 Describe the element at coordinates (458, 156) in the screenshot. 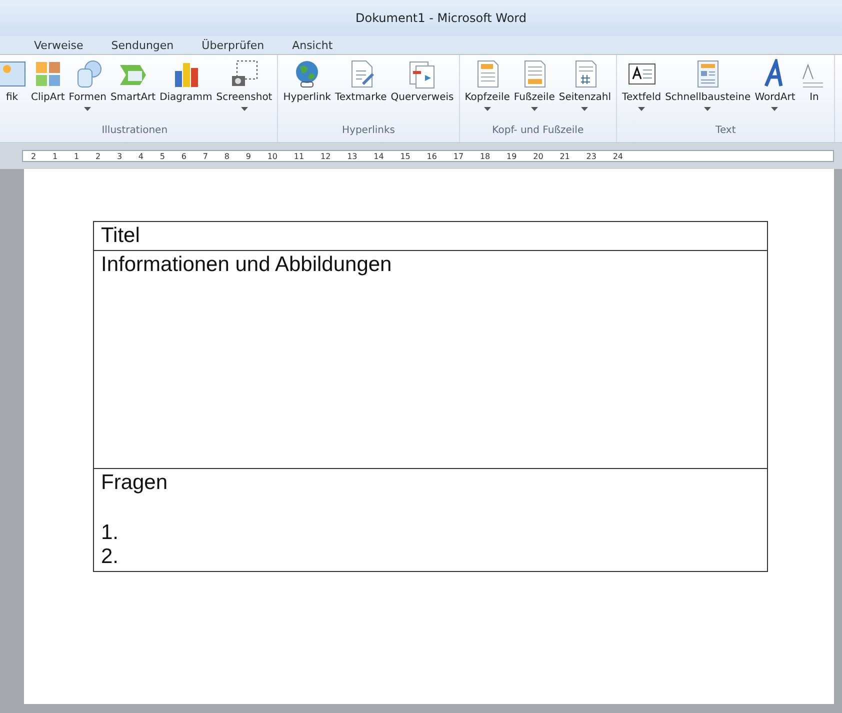

I see `ruler-number: 17` at that location.